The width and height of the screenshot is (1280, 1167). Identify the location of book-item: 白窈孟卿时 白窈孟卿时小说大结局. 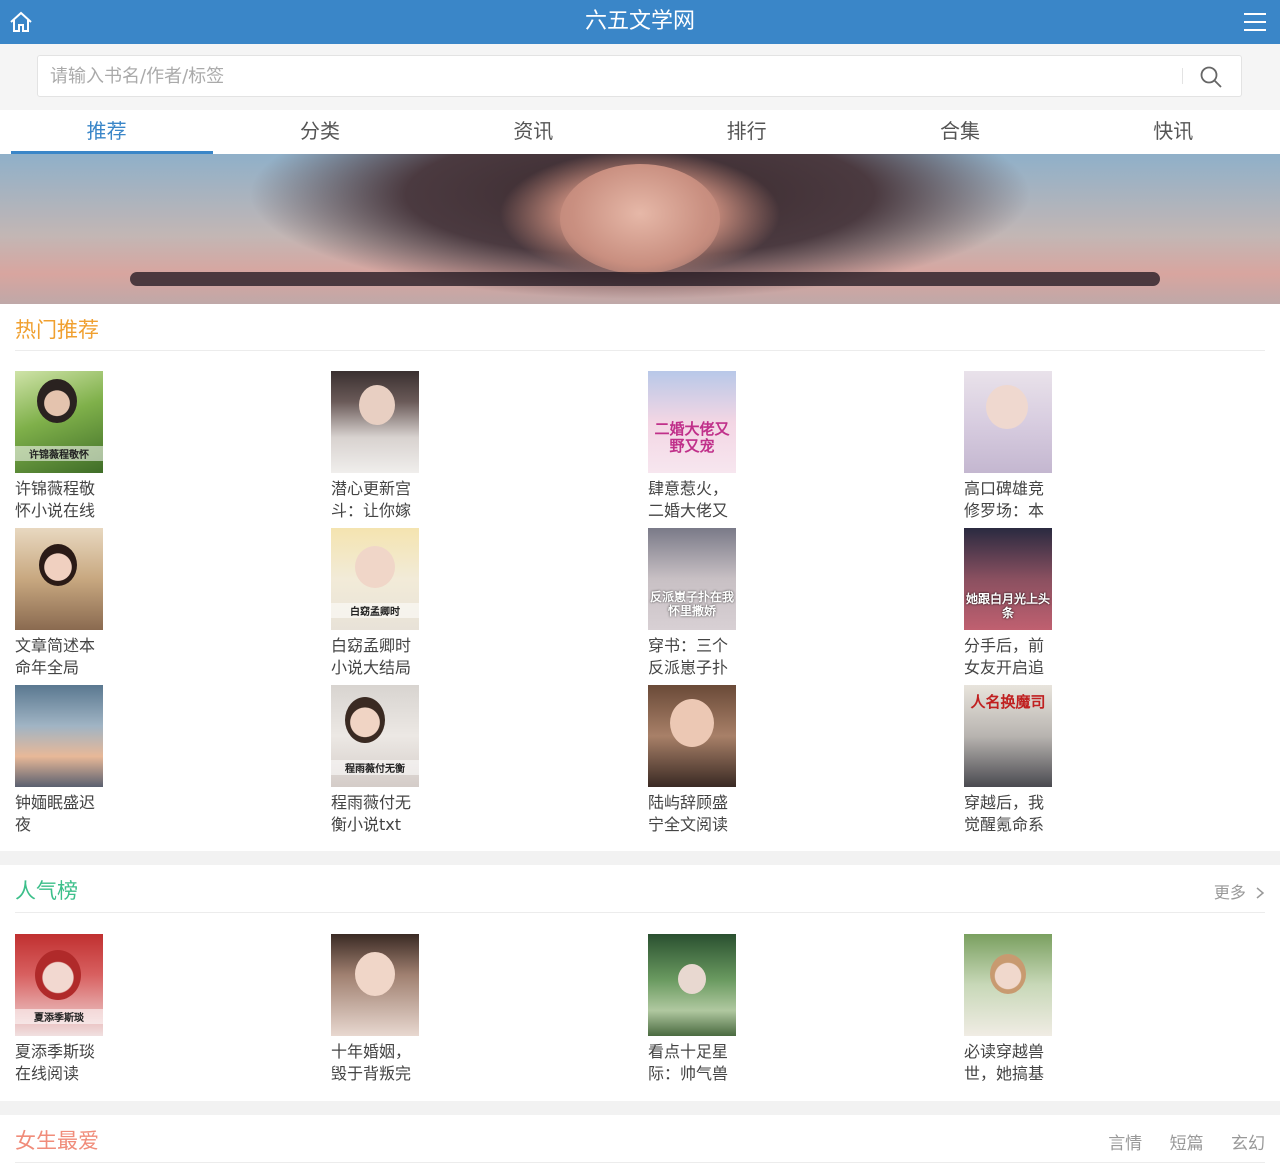
(386, 603).